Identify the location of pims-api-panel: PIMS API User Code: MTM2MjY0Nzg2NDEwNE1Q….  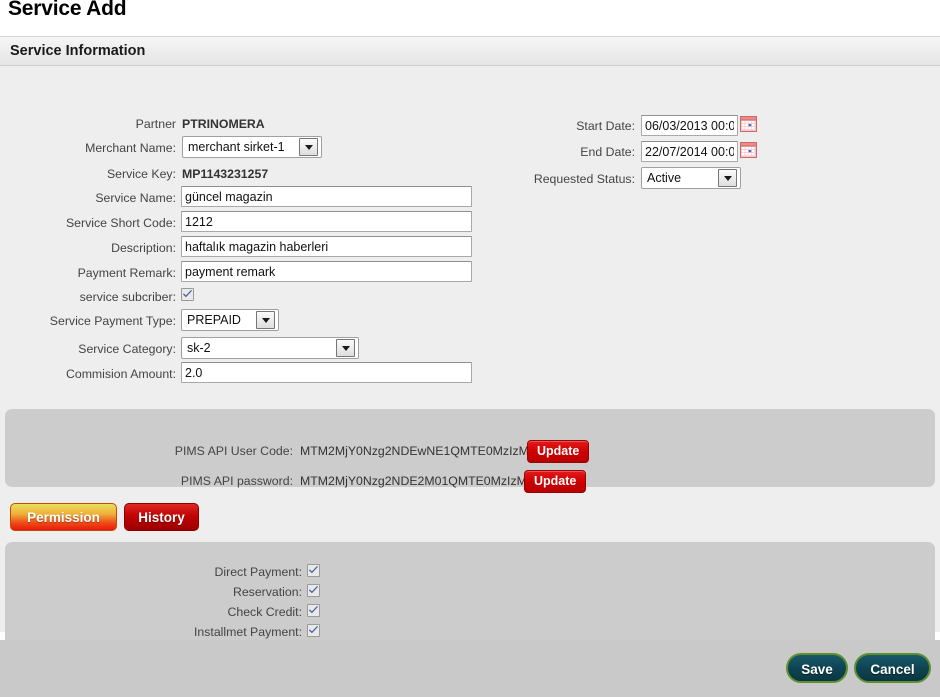
(470, 451).